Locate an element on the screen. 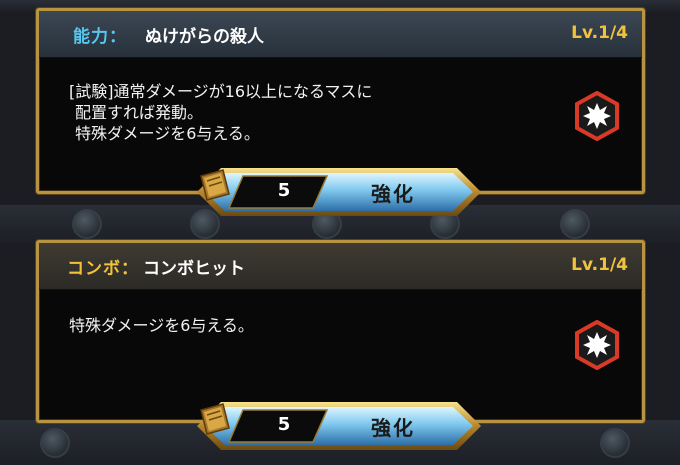 This screenshot has width=680, height=465. ability-label: 能力： is located at coordinates (100, 36).